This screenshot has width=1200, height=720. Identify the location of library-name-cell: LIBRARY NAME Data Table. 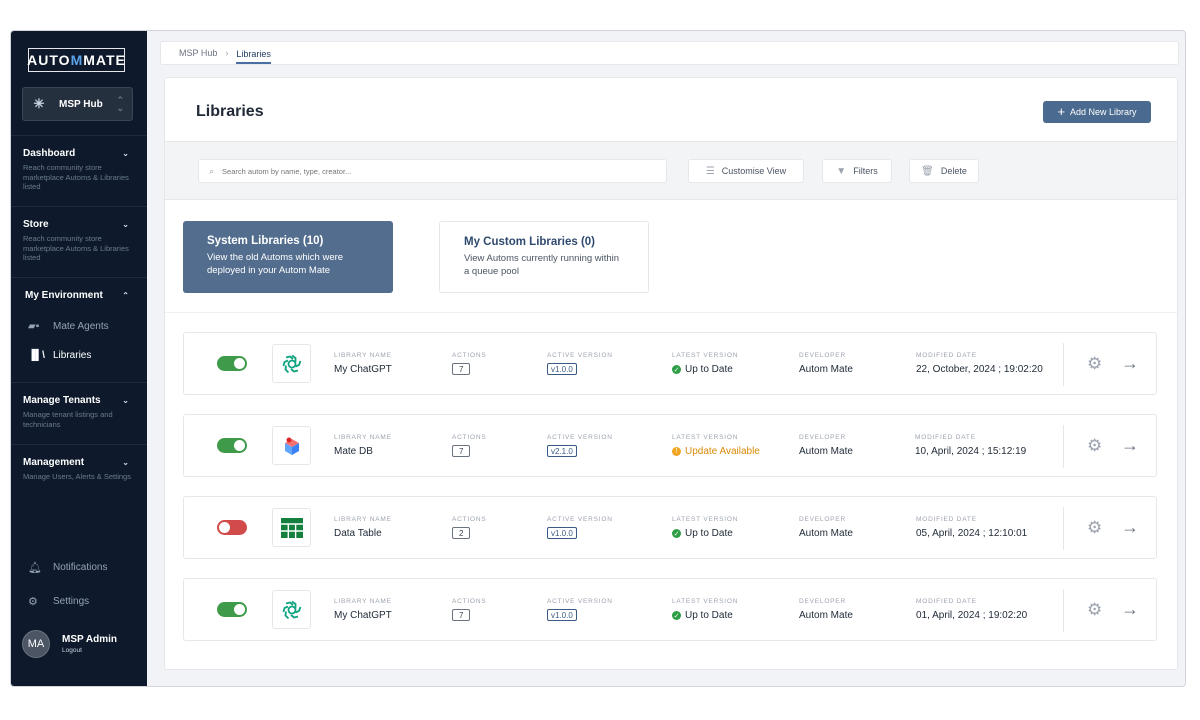
(363, 527).